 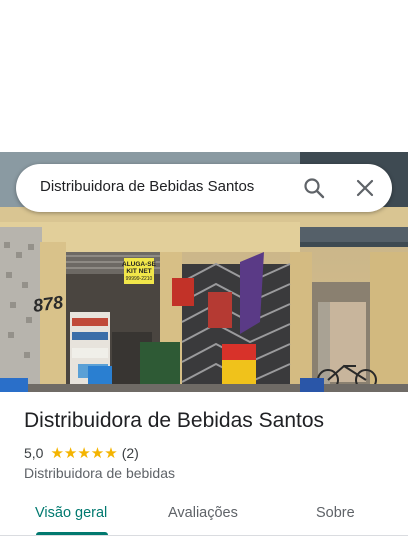 I want to click on house-number: 878, so click(x=48, y=304).